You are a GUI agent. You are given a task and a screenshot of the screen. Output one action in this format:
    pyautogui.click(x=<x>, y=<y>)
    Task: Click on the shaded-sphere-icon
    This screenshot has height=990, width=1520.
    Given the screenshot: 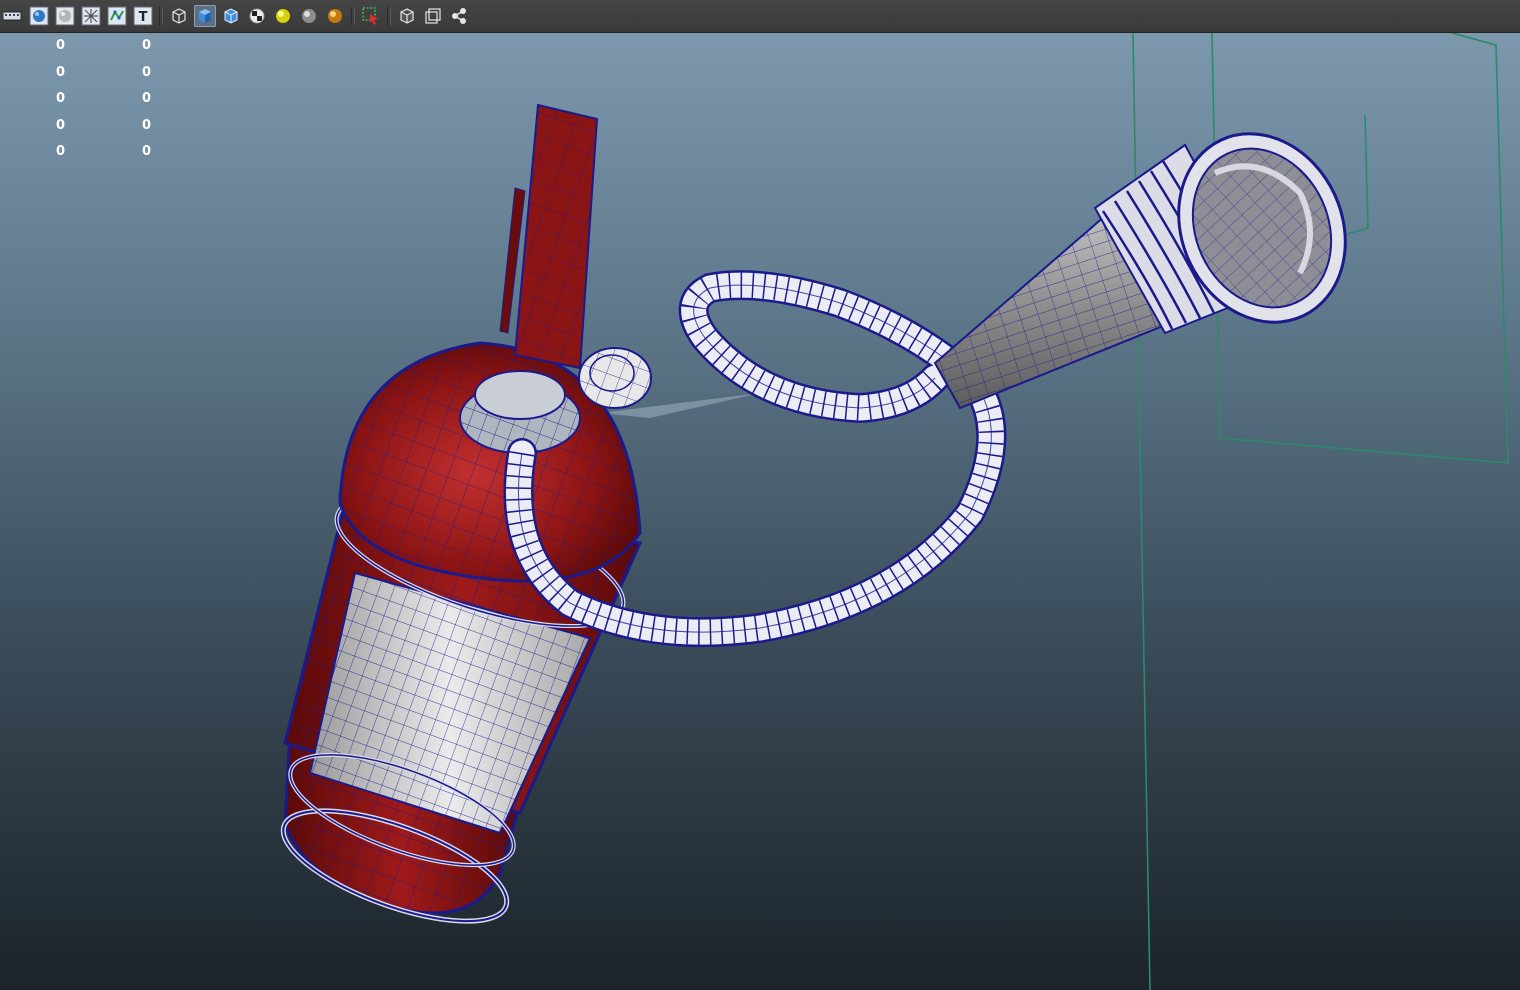 What is the action you would take?
    pyautogui.click(x=39, y=16)
    